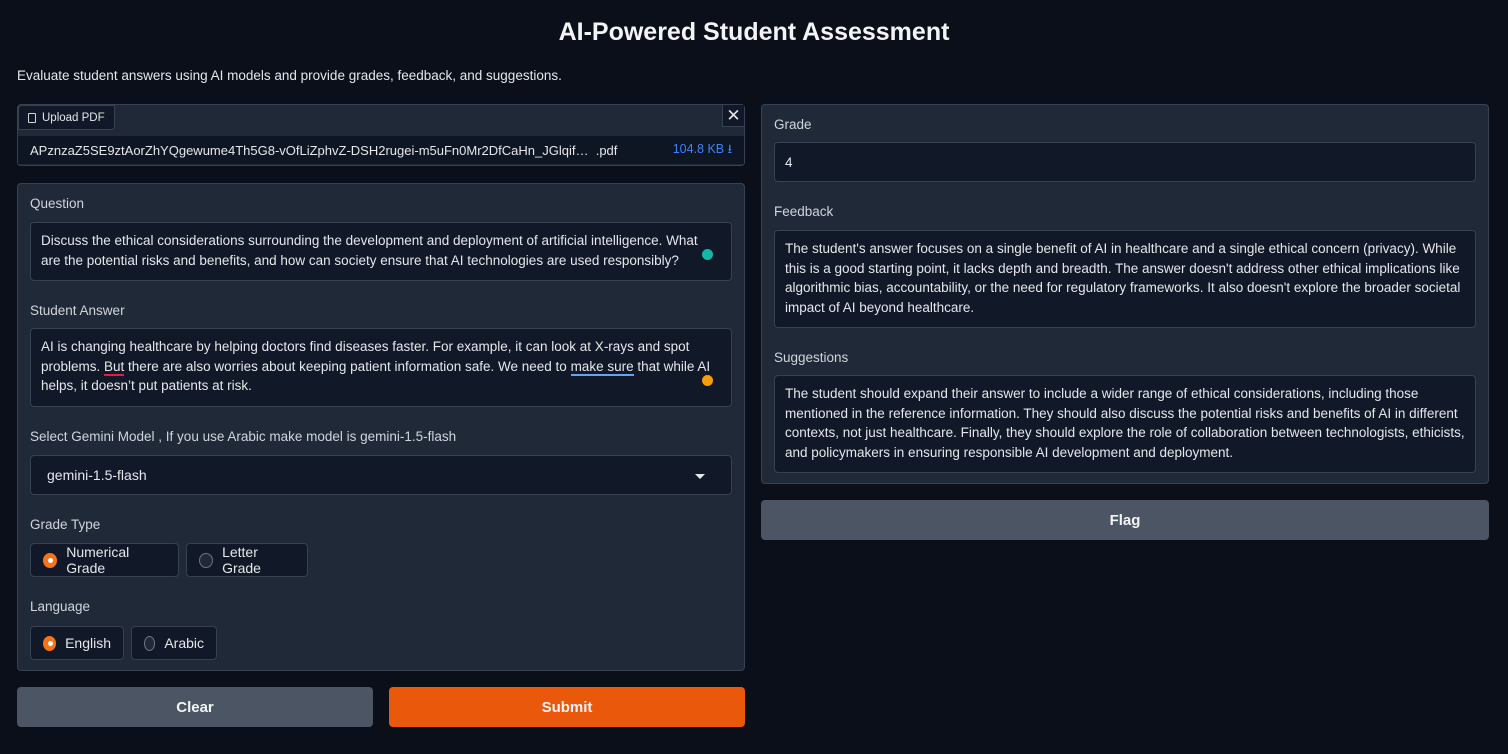 The image size is (1508, 754). Describe the element at coordinates (60, 606) in the screenshot. I see `language-label: Language` at that location.